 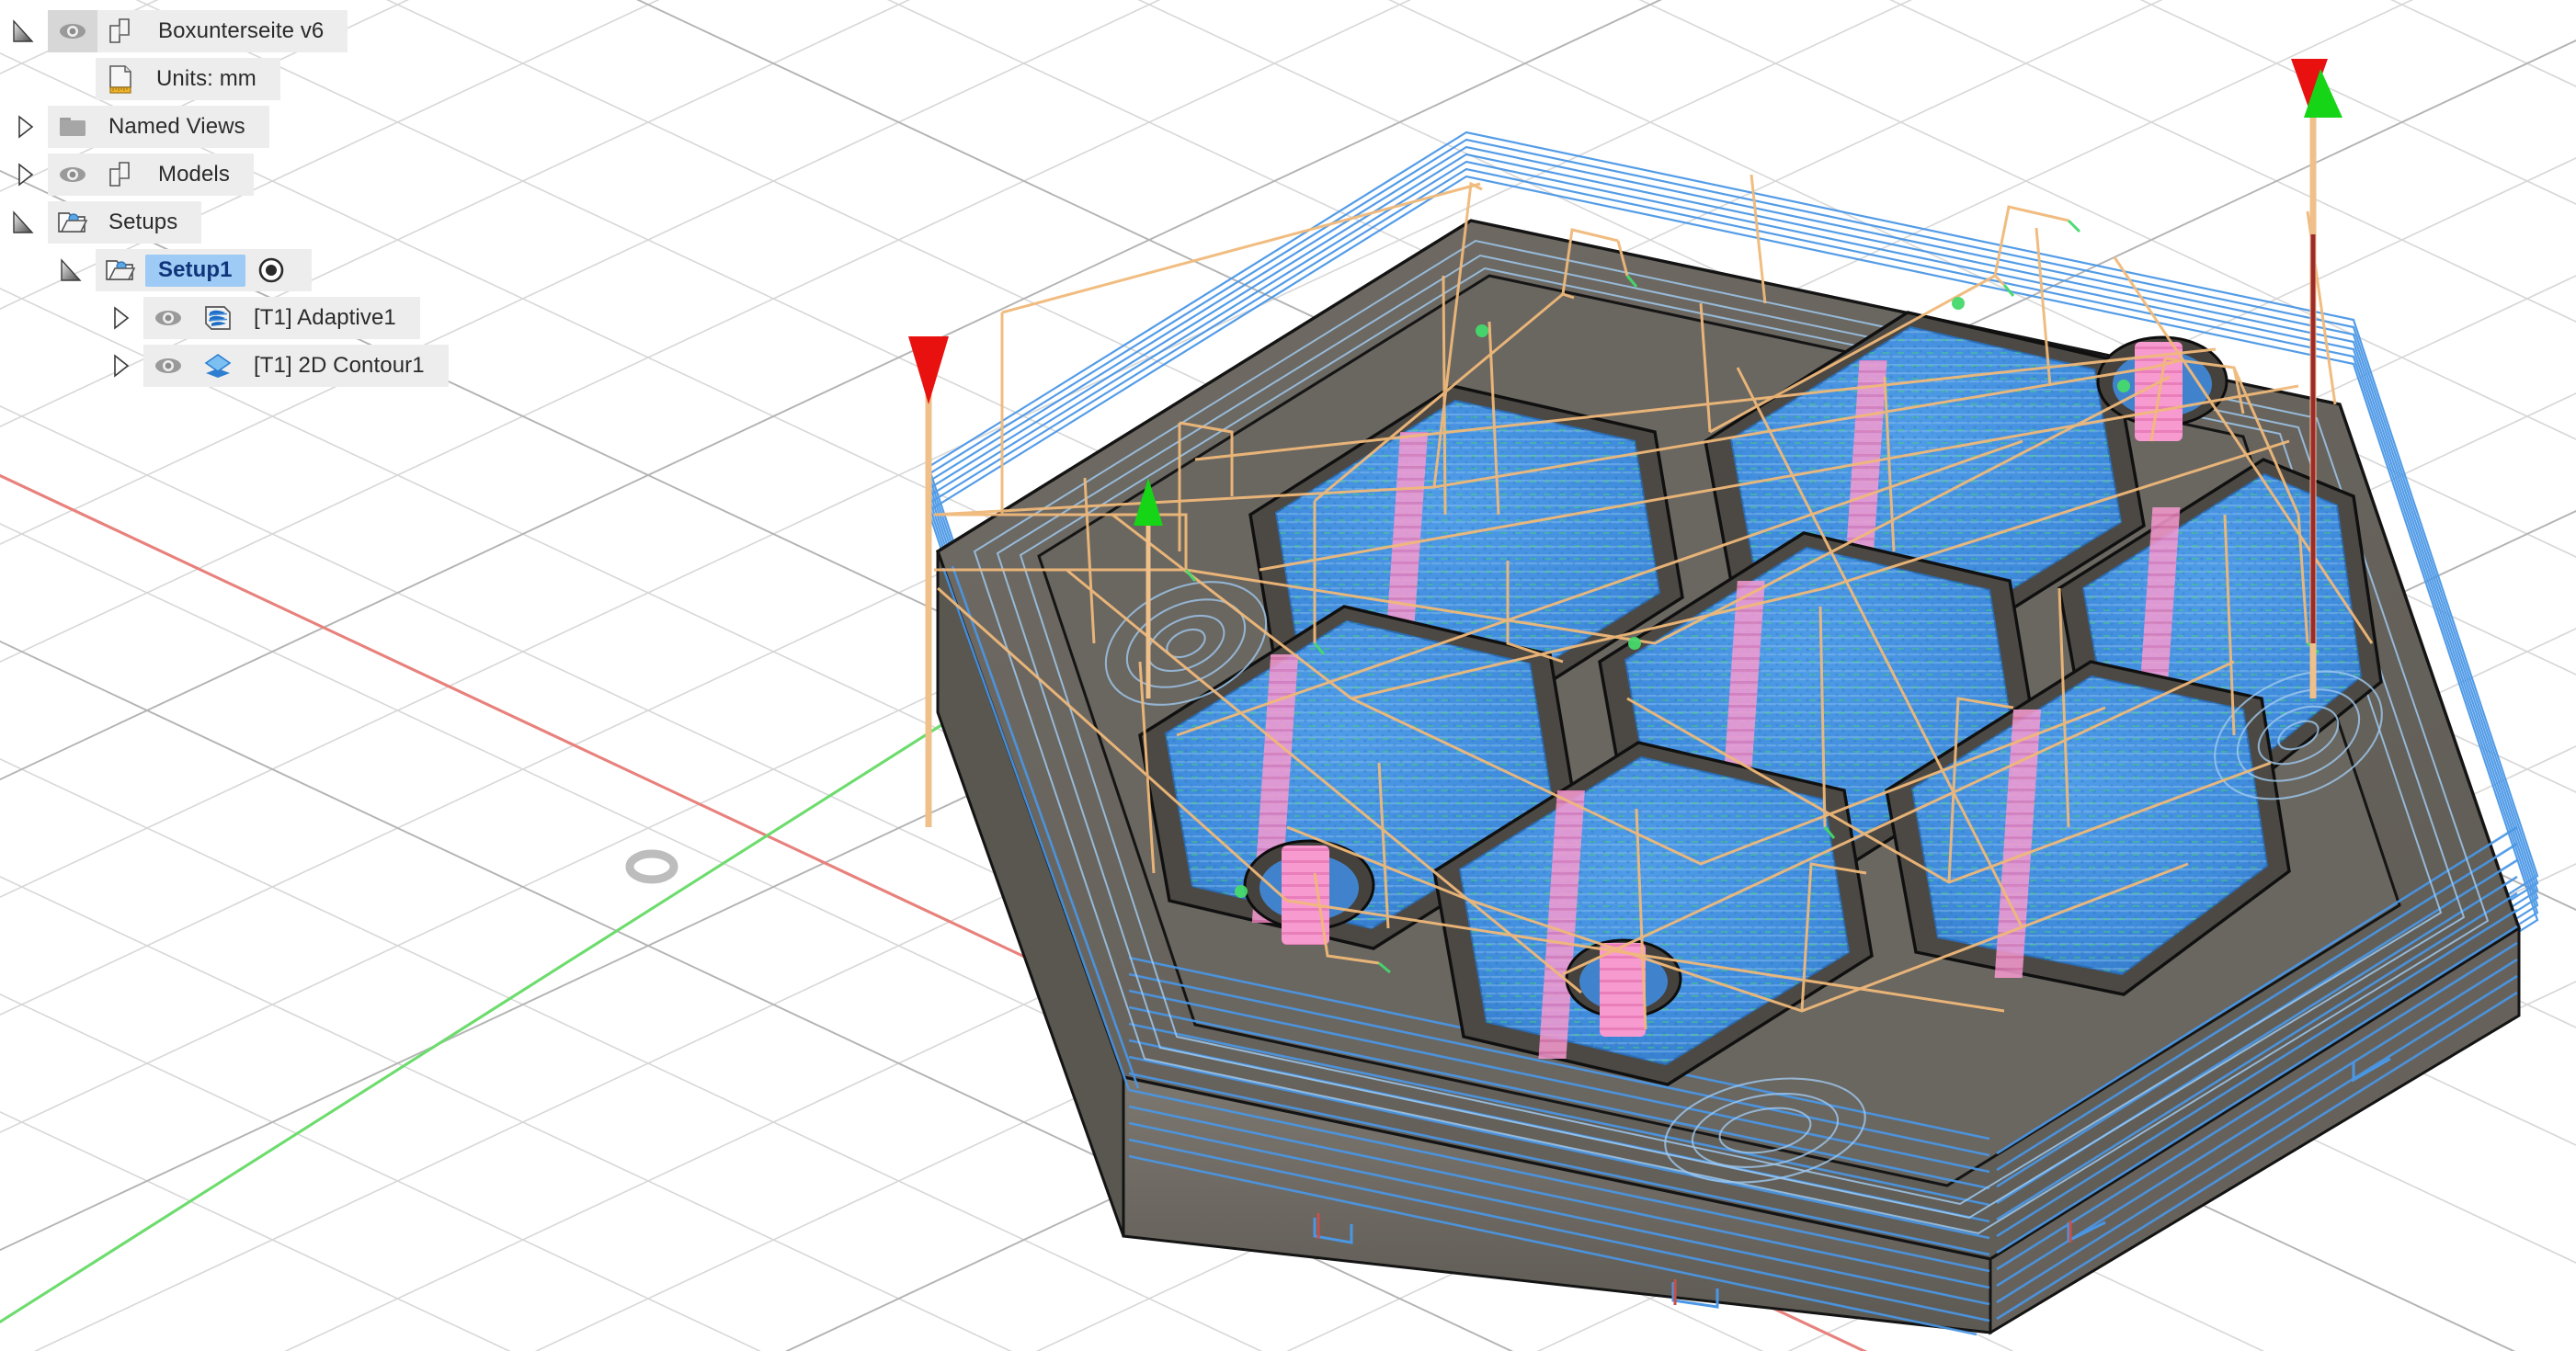 What do you see at coordinates (294, 222) in the screenshot?
I see `tree-row-setups: Setups` at bounding box center [294, 222].